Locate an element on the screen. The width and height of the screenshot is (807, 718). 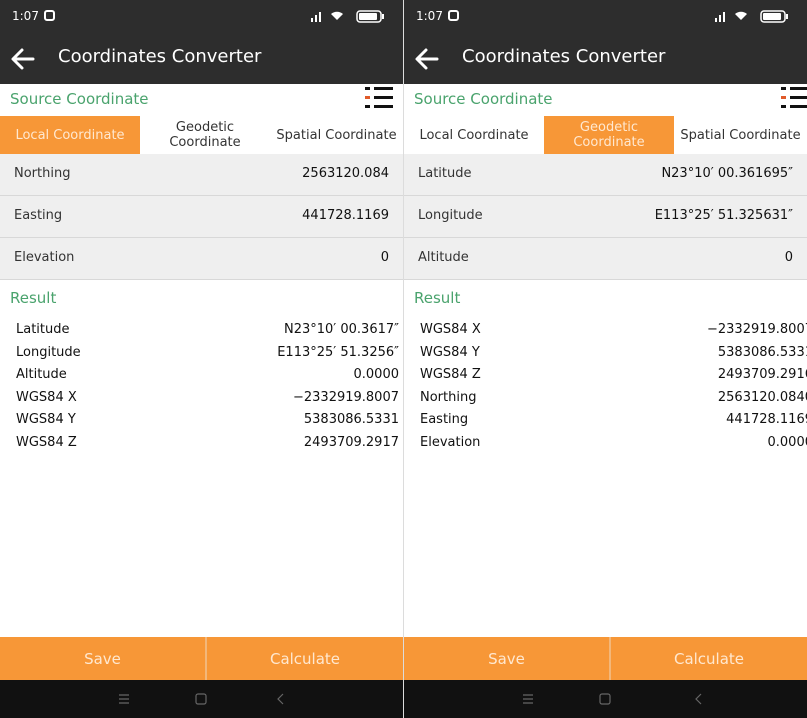
input-row-northing: Northing 2563120.084 is located at coordinates (201, 175).